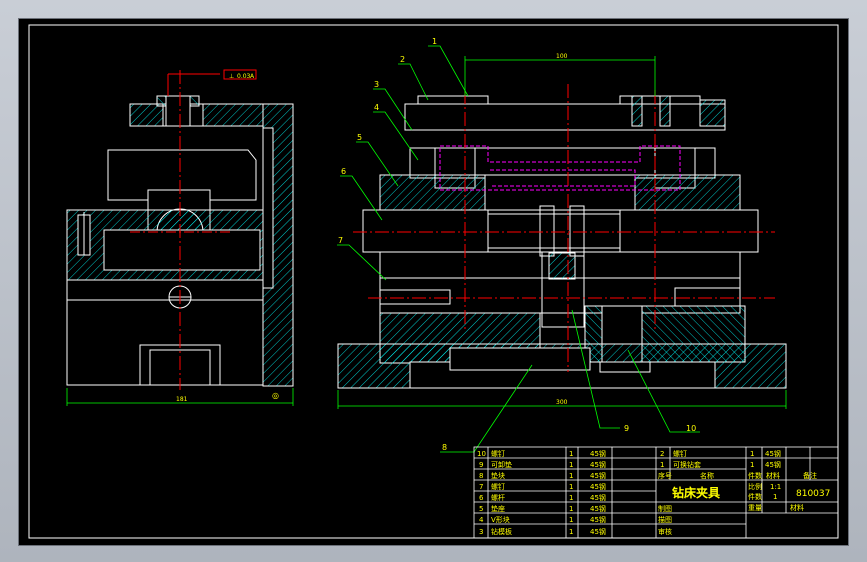 Image resolution: width=867 pixels, height=562 pixels. Describe the element at coordinates (665, 519) in the screenshot. I see `svg-text: 描图` at that location.